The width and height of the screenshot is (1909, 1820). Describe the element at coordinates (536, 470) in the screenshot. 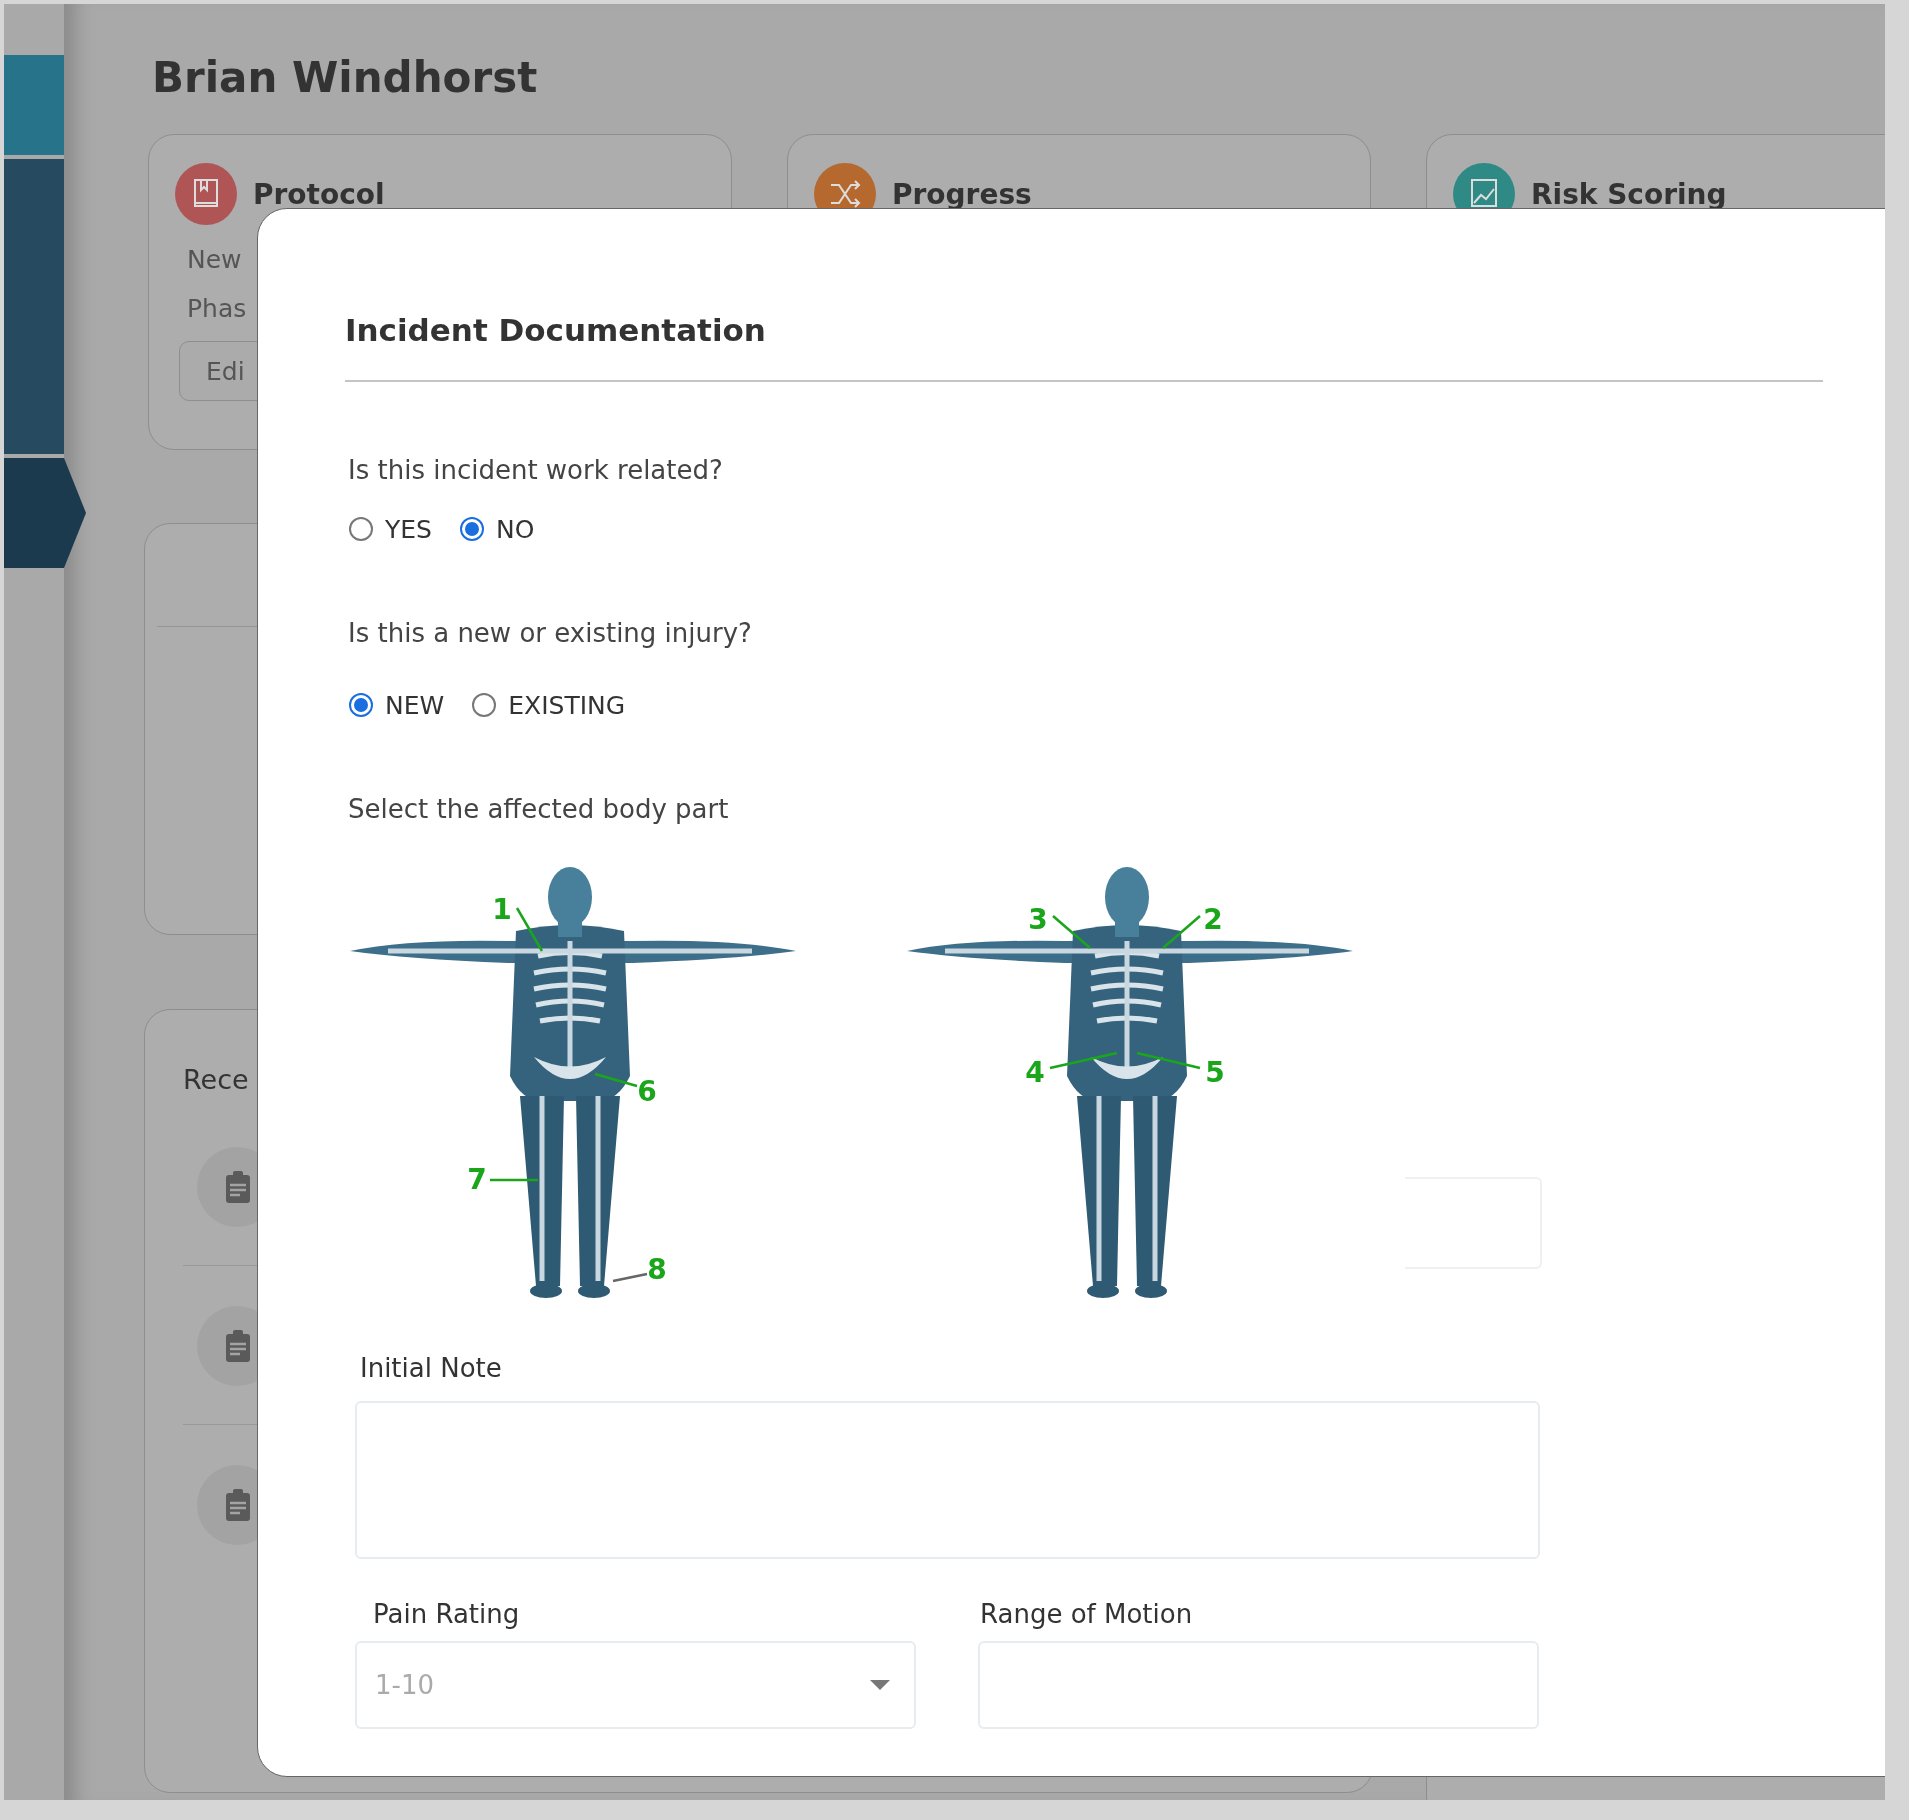

I see `question-label: Is this incident work related?` at that location.